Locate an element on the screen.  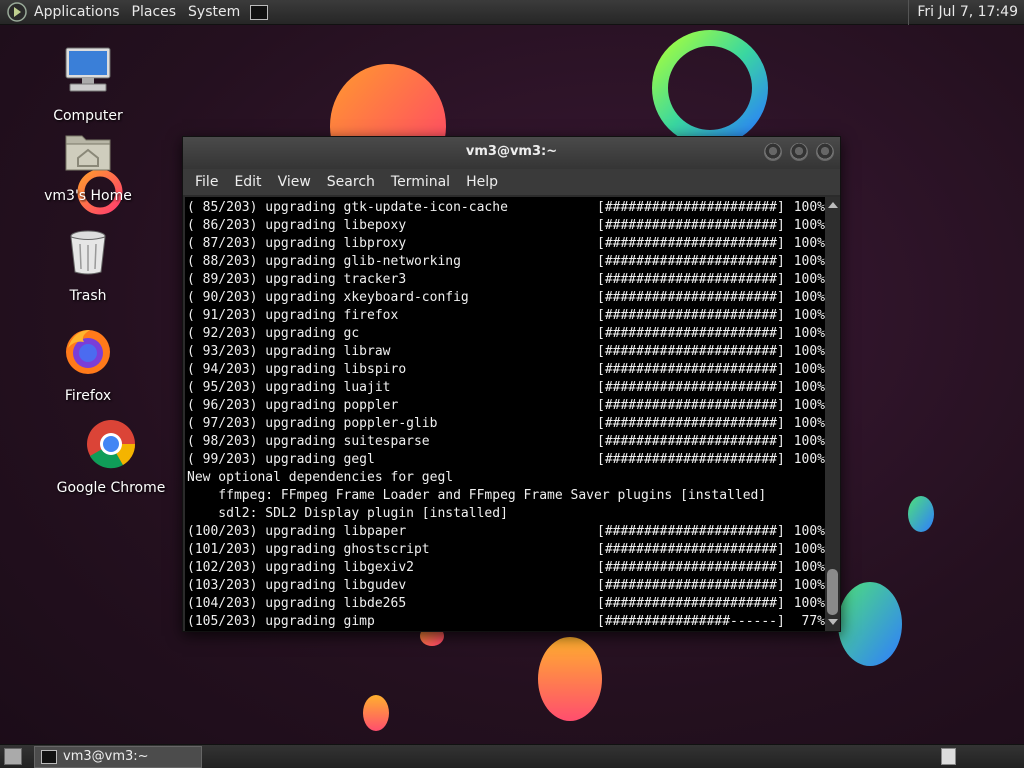
terminal-line-text: ( 87/203) upgrading libproxy is located at coordinates (297, 243).